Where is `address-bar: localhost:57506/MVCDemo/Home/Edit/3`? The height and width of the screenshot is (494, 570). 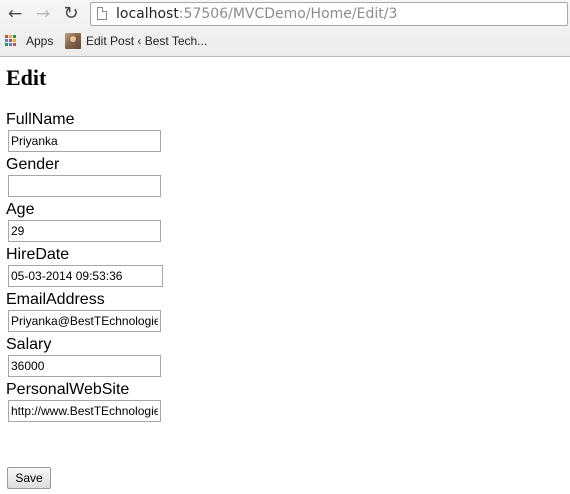
address-bar: localhost:57506/MVCDemo/Home/Edit/3 is located at coordinates (329, 14).